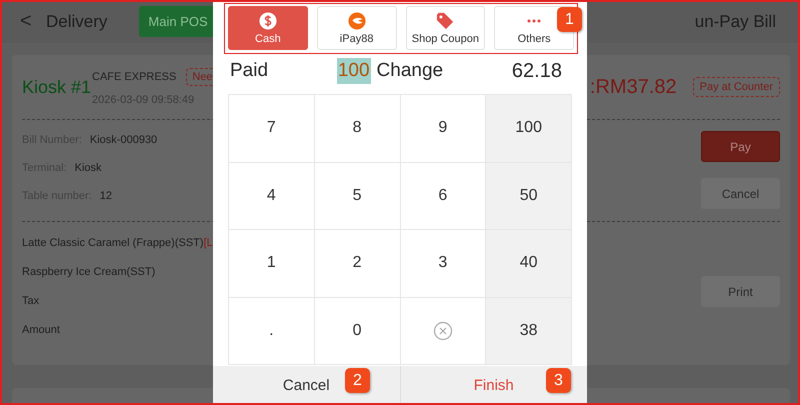 This screenshot has height=405, width=800. Describe the element at coordinates (410, 71) in the screenshot. I see `change-label: Change` at that location.